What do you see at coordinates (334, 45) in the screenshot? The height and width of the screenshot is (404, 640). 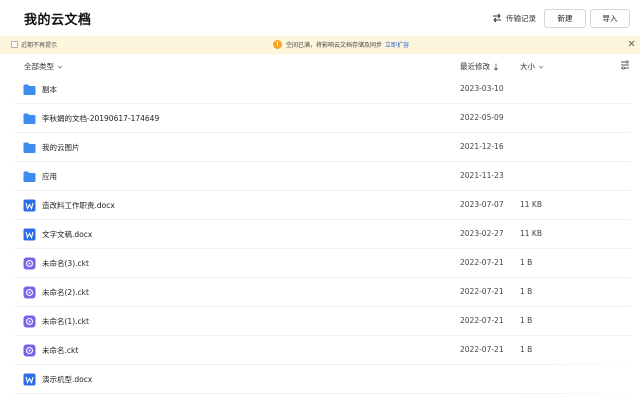 I see `notice-message: 空间已满，将影响云文档存储及同步` at bounding box center [334, 45].